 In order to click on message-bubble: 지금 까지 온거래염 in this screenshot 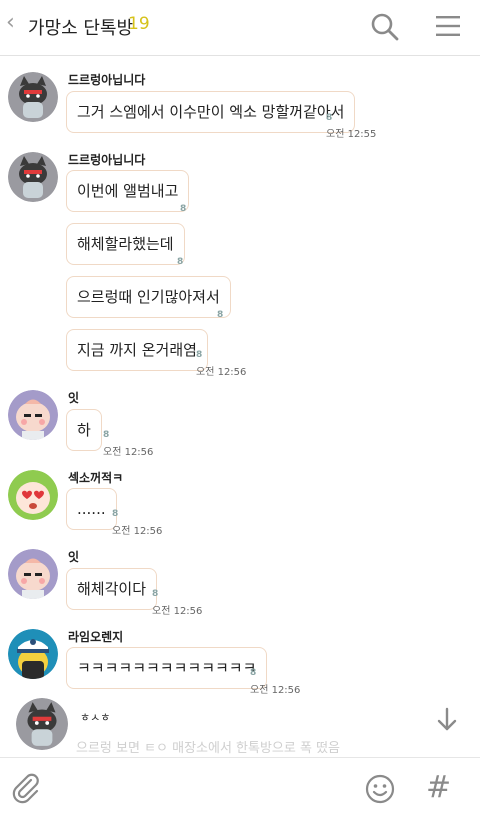, I will do `click(137, 350)`.